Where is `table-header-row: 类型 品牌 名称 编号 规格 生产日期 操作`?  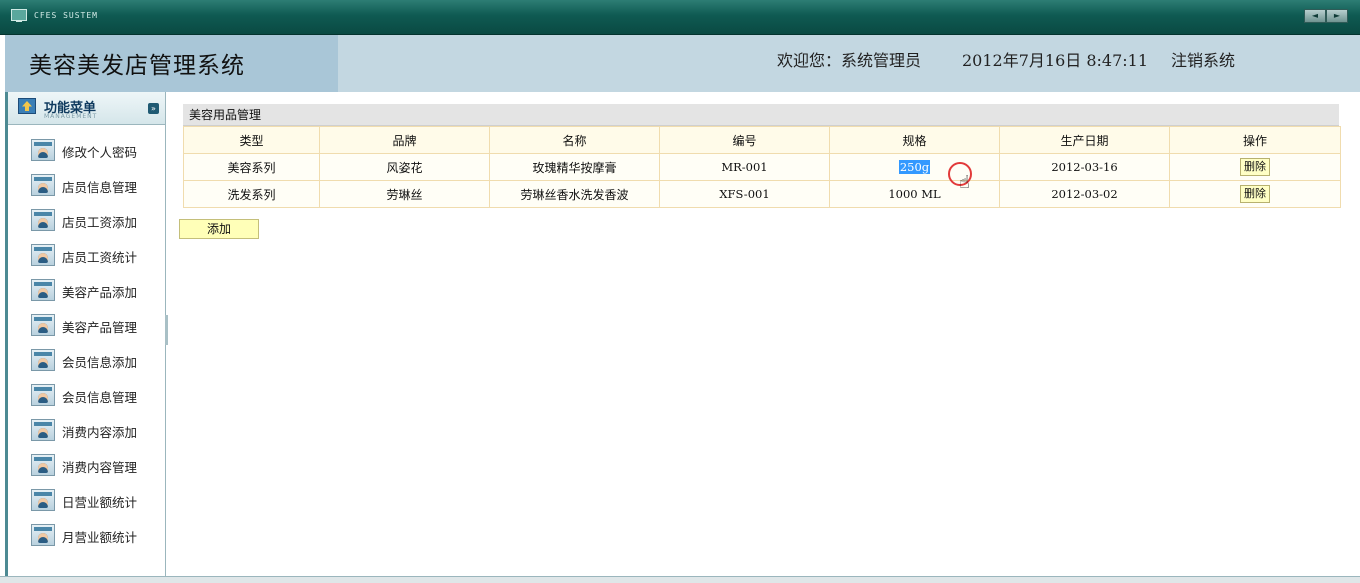 table-header-row: 类型 品牌 名称 编号 规格 生产日期 操作 is located at coordinates (762, 140).